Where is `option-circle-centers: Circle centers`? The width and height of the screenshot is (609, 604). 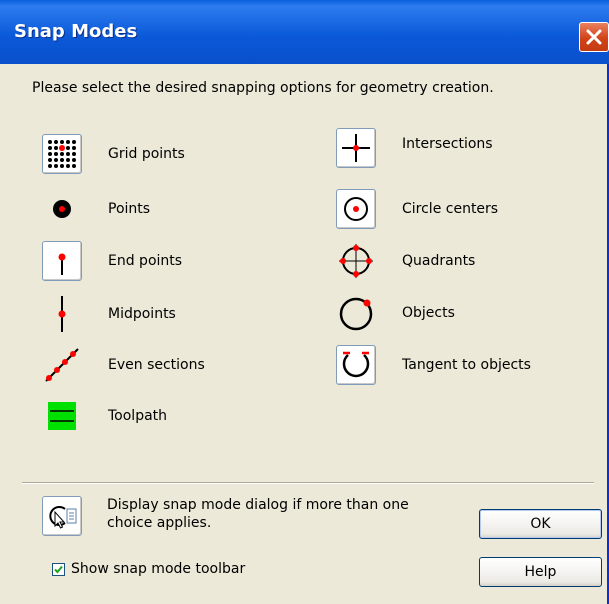
option-circle-centers: Circle centers is located at coordinates (417, 209).